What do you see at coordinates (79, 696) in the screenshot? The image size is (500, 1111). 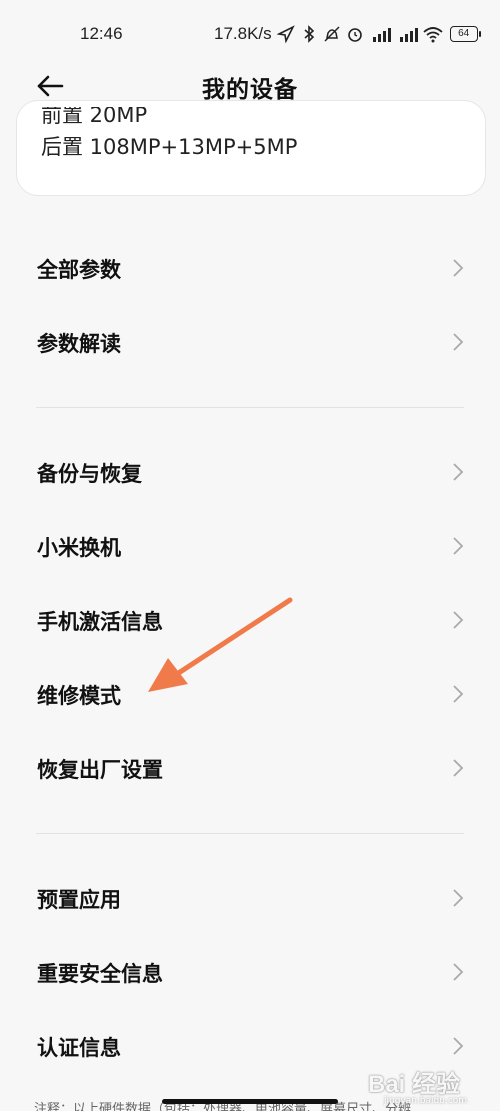 I see `menu-item-label: 维修模式` at bounding box center [79, 696].